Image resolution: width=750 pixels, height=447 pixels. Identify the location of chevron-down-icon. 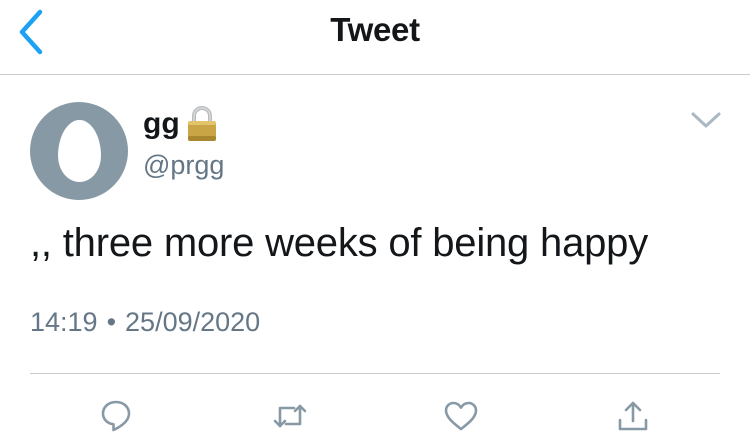
(706, 120).